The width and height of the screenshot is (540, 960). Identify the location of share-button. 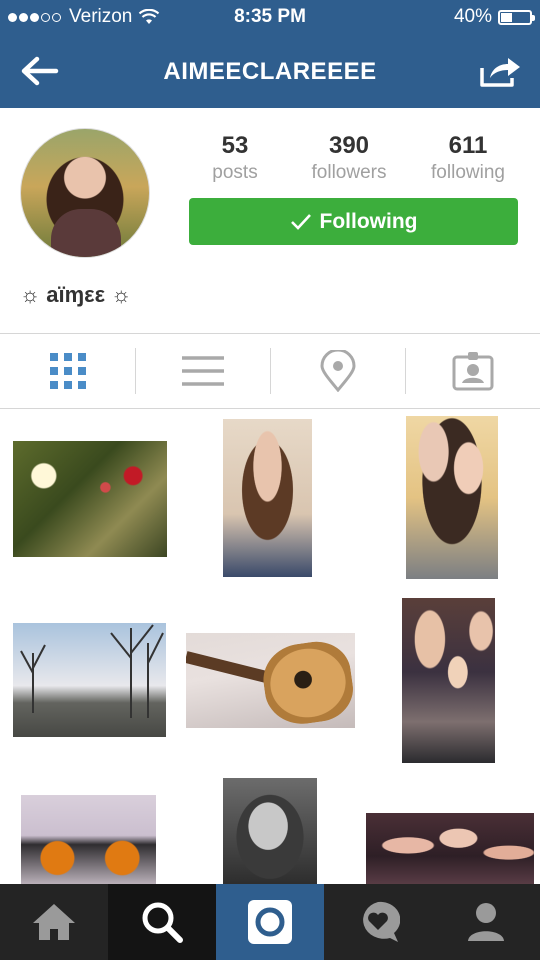
(500, 71).